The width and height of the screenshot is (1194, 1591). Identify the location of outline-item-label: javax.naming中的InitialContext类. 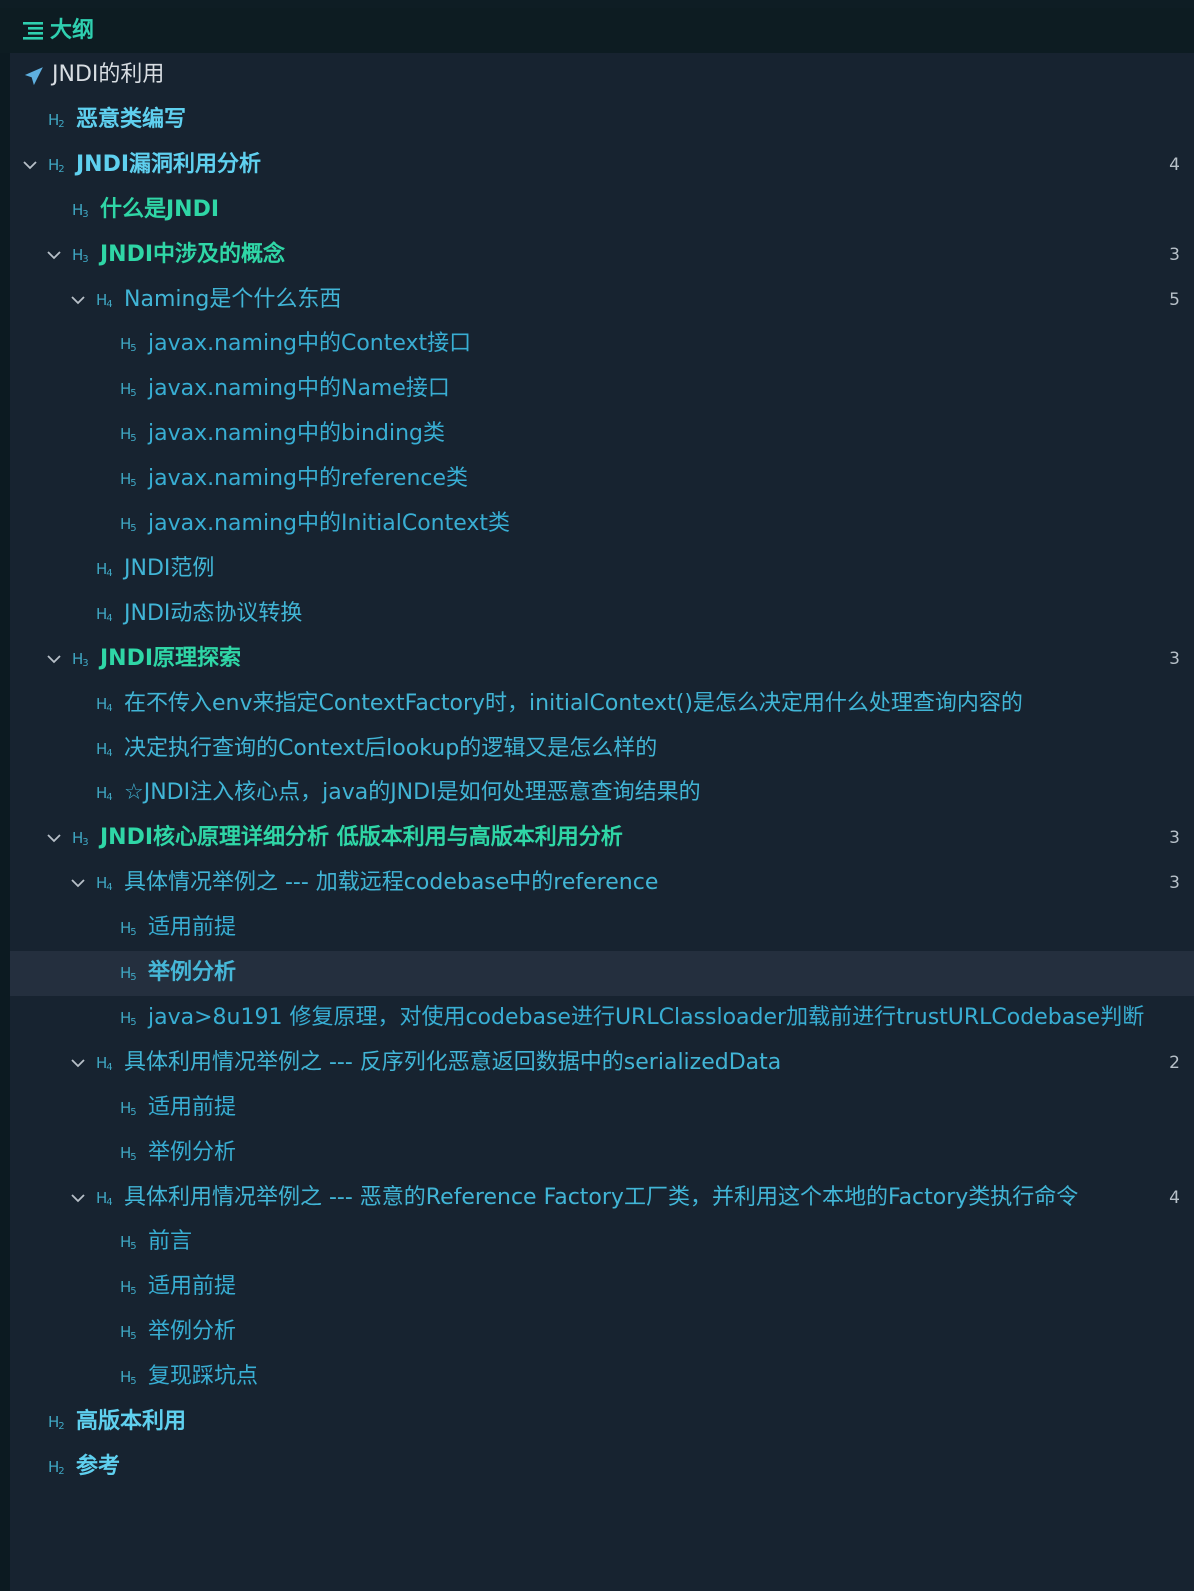
(329, 523).